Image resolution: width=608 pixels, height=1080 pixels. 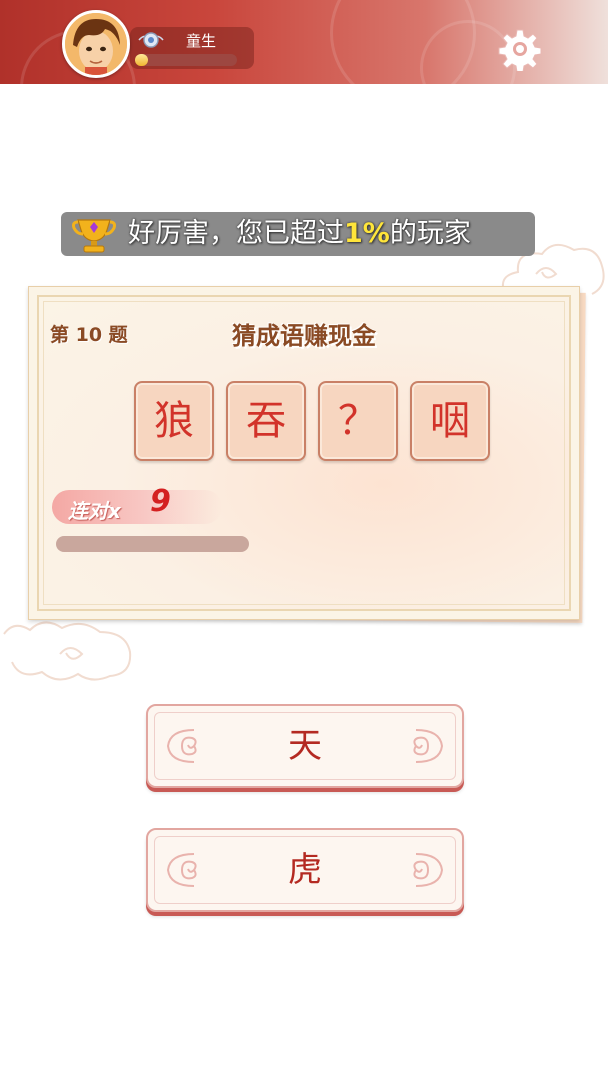 What do you see at coordinates (174, 421) in the screenshot?
I see `idiom-char-tile: 狼` at bounding box center [174, 421].